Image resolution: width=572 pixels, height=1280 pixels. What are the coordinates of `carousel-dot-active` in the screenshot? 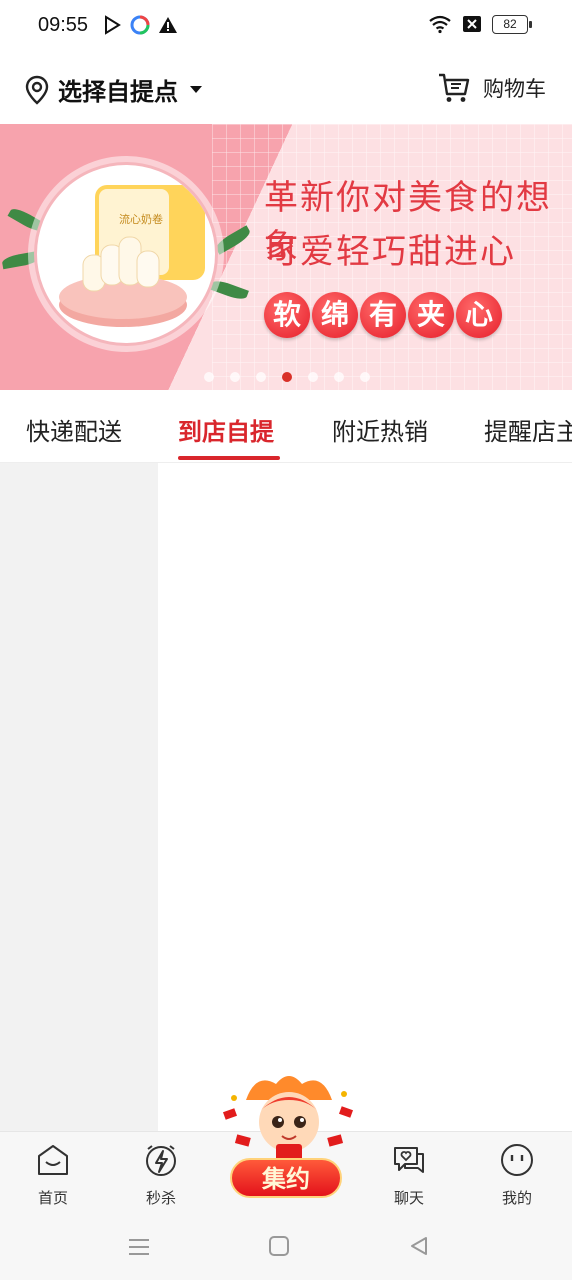 It's located at (287, 377).